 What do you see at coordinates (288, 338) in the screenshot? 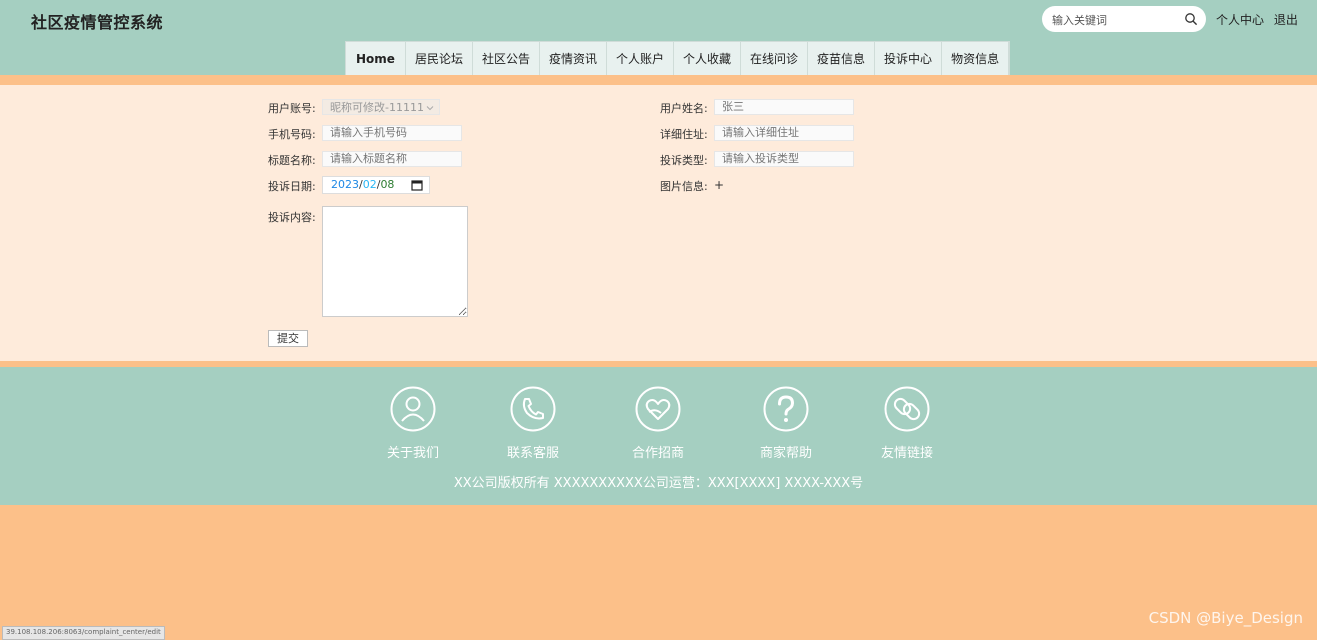
I see `submit-button: 提交` at bounding box center [288, 338].